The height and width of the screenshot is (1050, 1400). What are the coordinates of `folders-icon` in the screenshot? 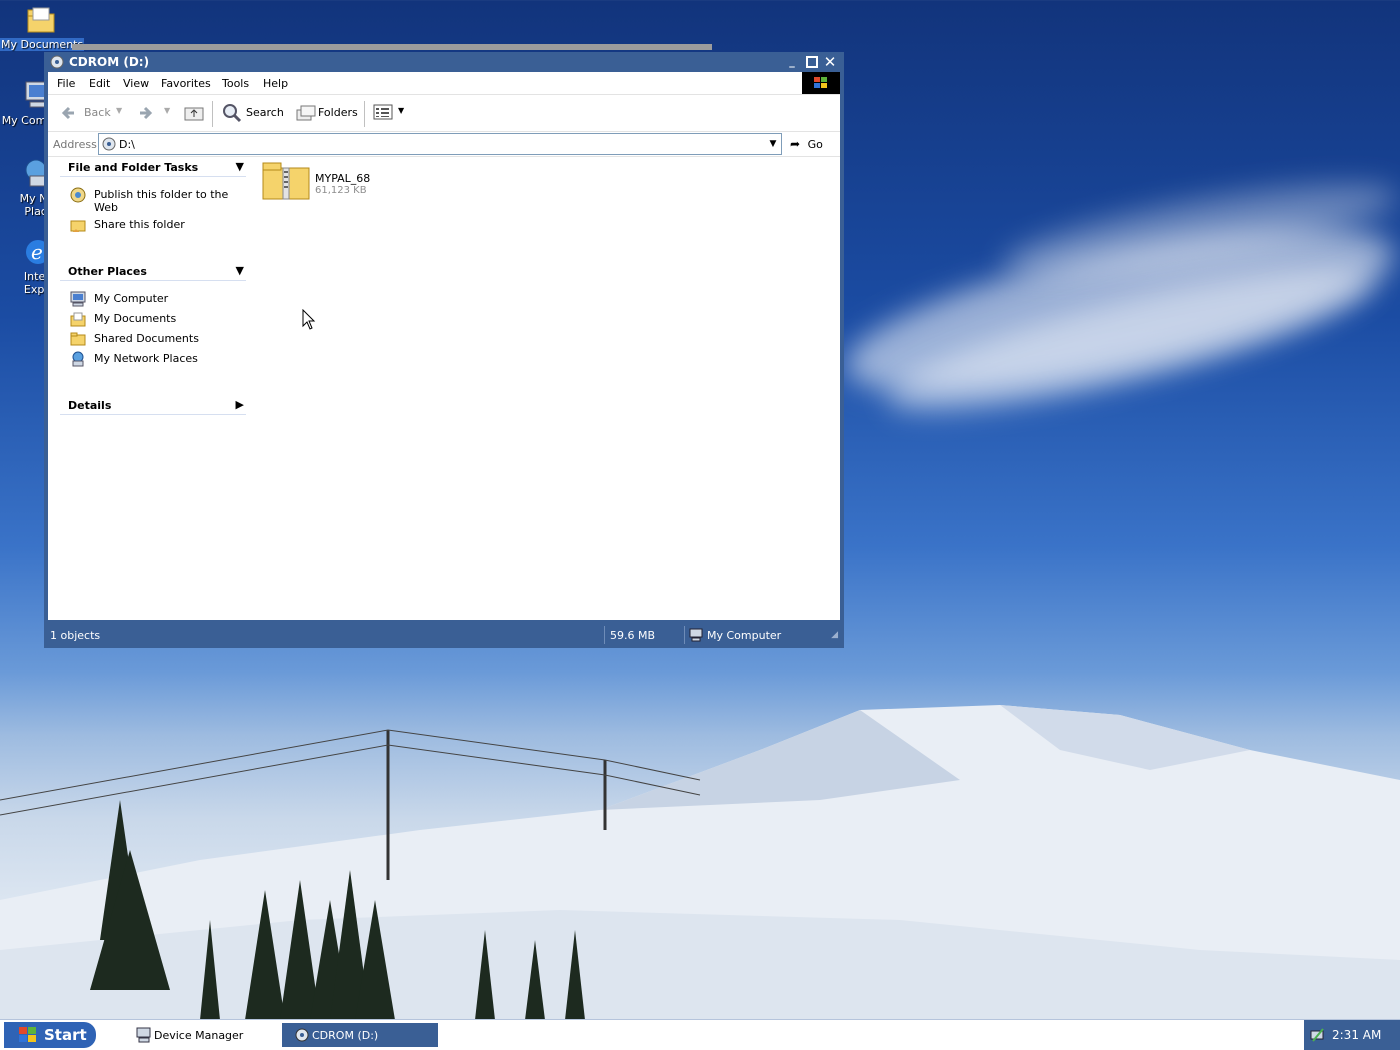 It's located at (306, 113).